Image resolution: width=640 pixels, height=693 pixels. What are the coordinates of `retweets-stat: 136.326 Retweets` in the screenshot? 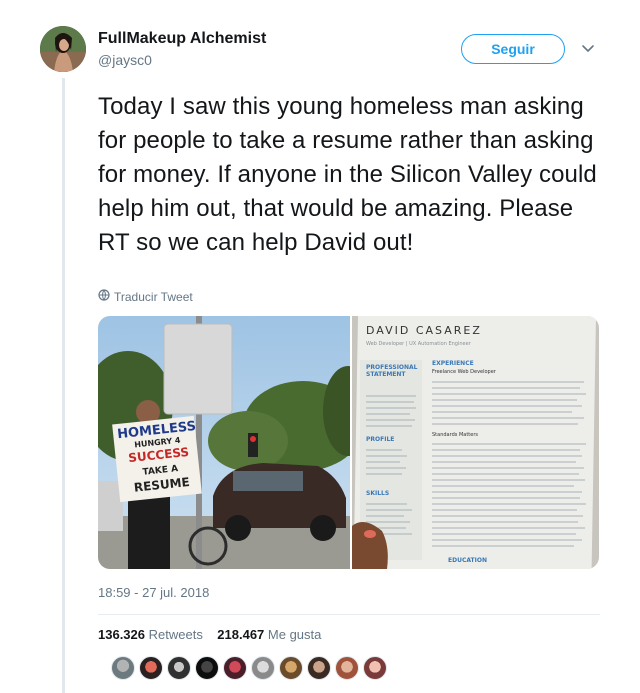 It's located at (150, 634).